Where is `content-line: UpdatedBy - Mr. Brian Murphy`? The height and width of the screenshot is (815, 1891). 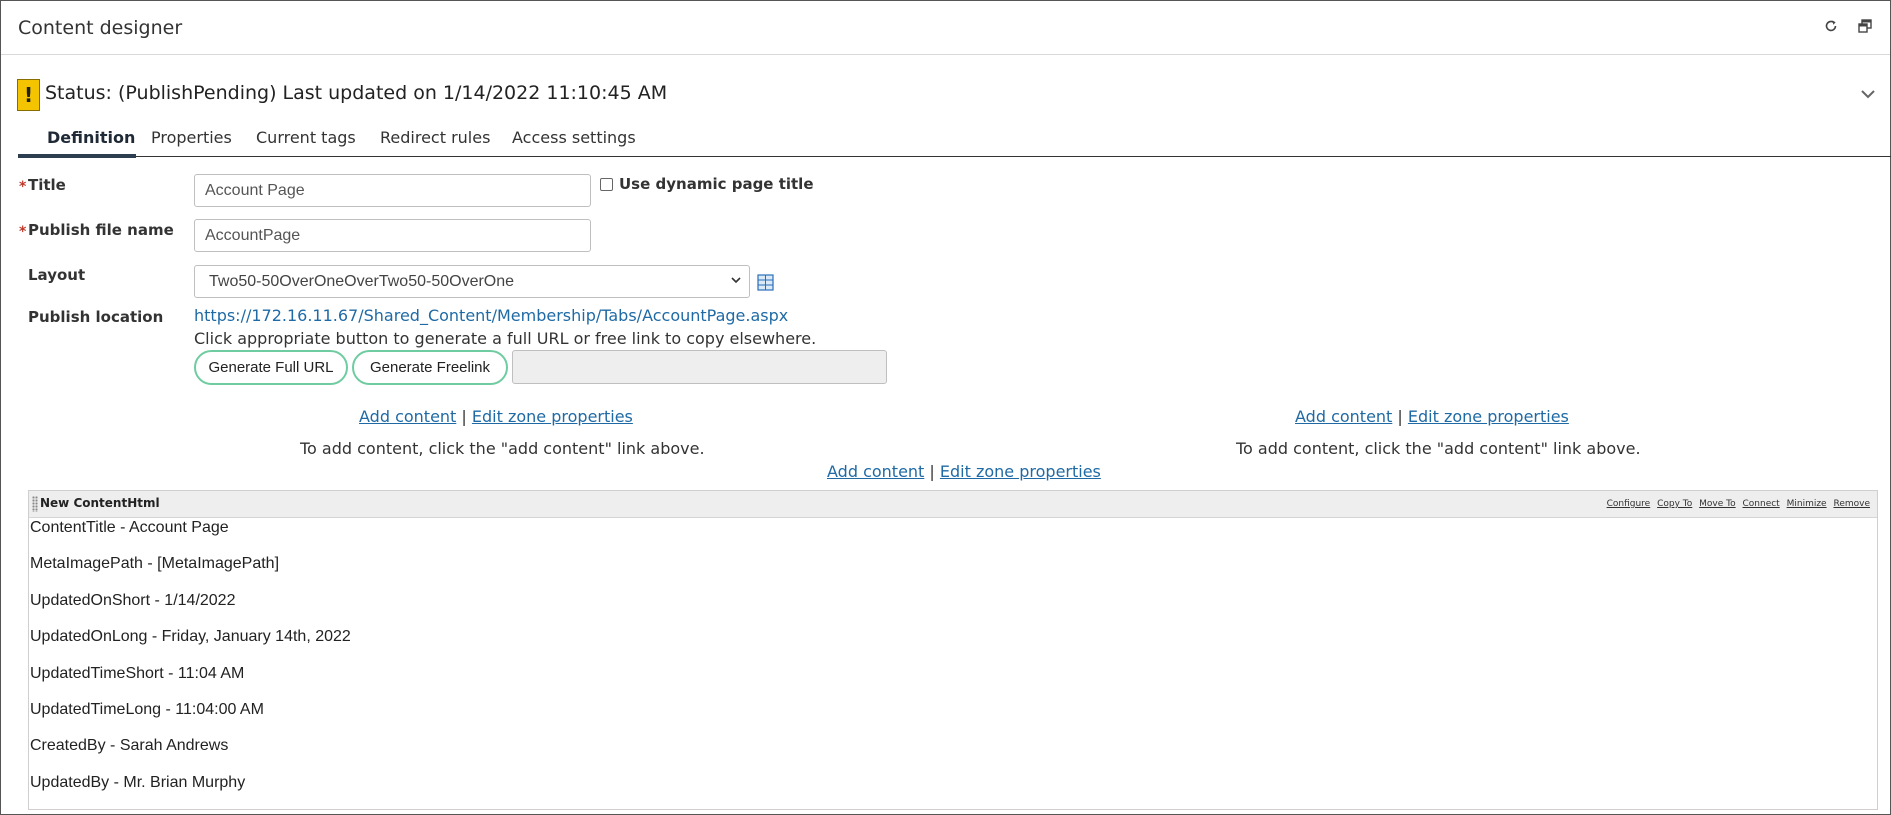 content-line: UpdatedBy - Mr. Brian Murphy is located at coordinates (138, 782).